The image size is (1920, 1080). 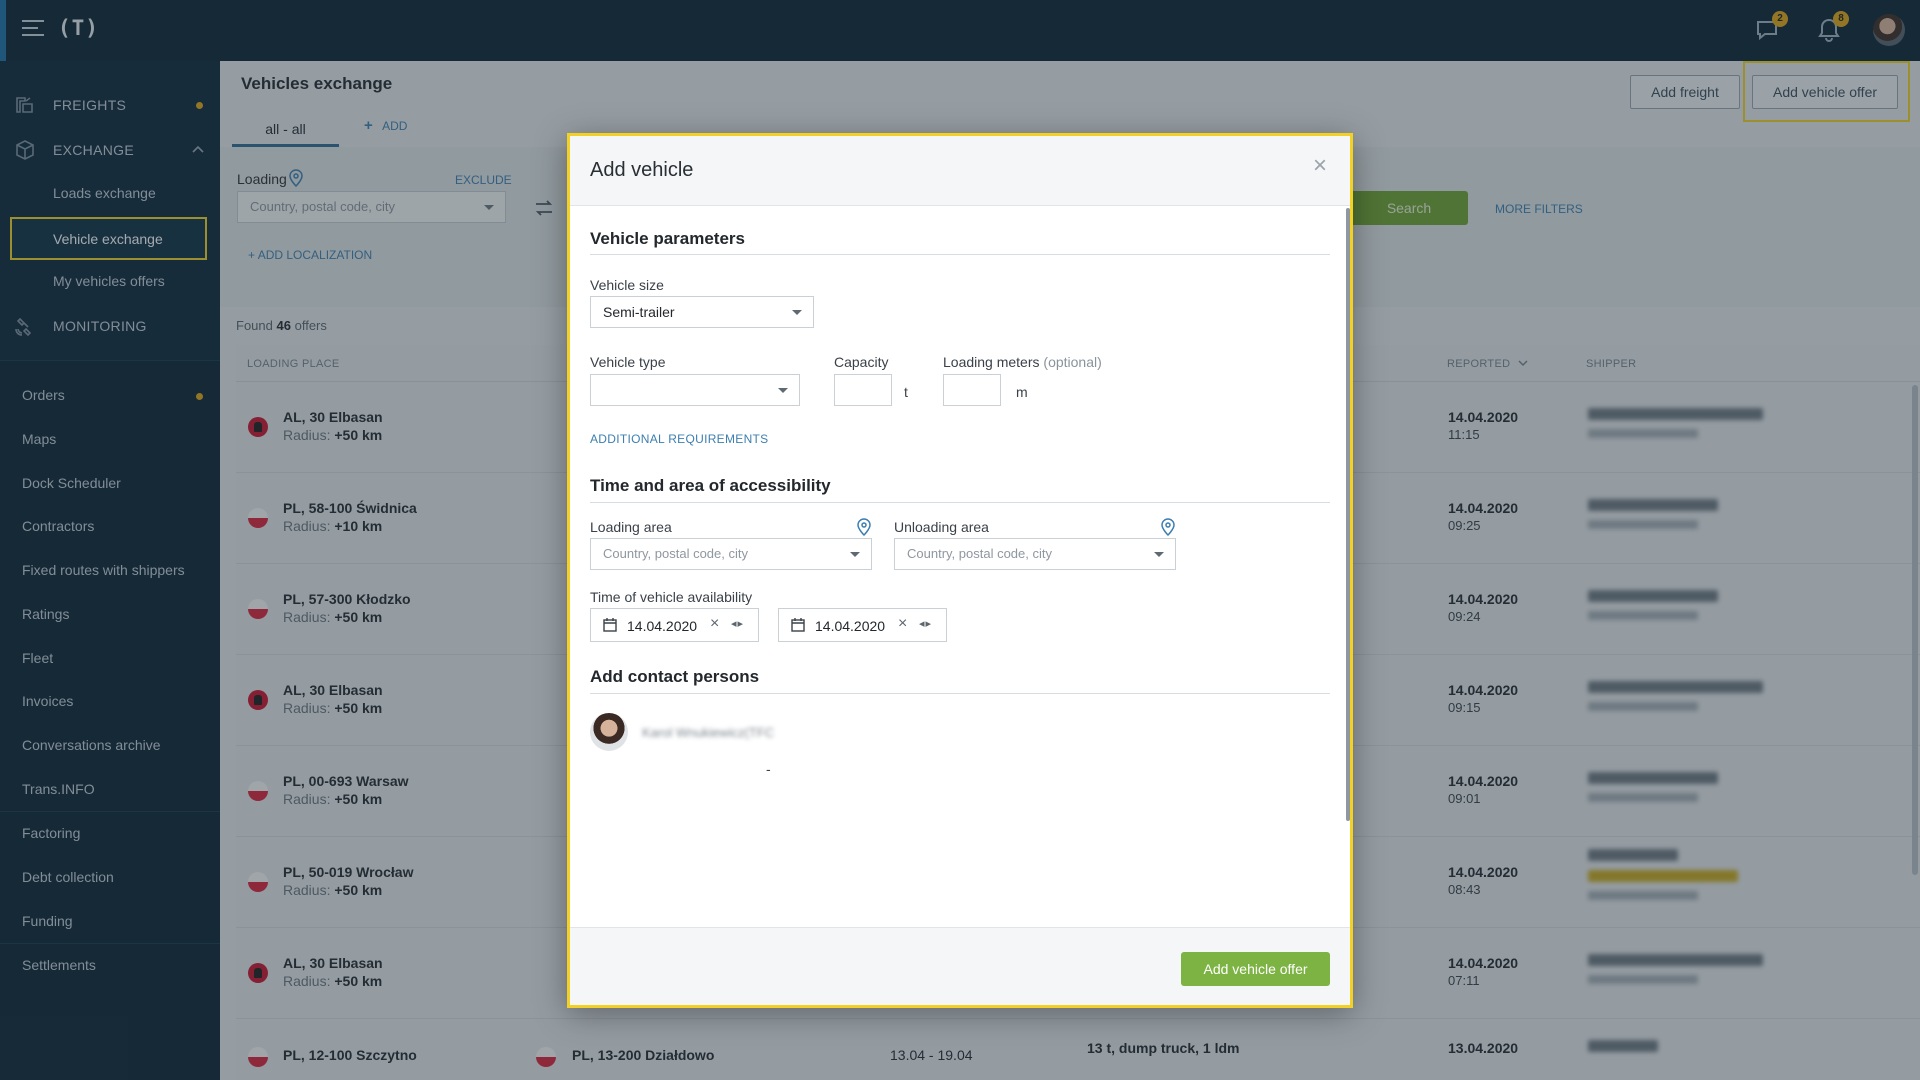 I want to click on unloading-area-select: Country, postal code, city, so click(x=1035, y=554).